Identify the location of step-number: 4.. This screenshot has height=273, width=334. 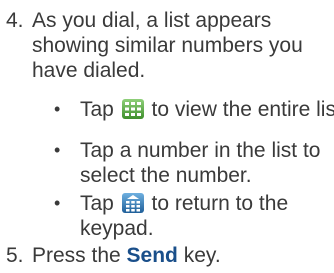
(15, 20).